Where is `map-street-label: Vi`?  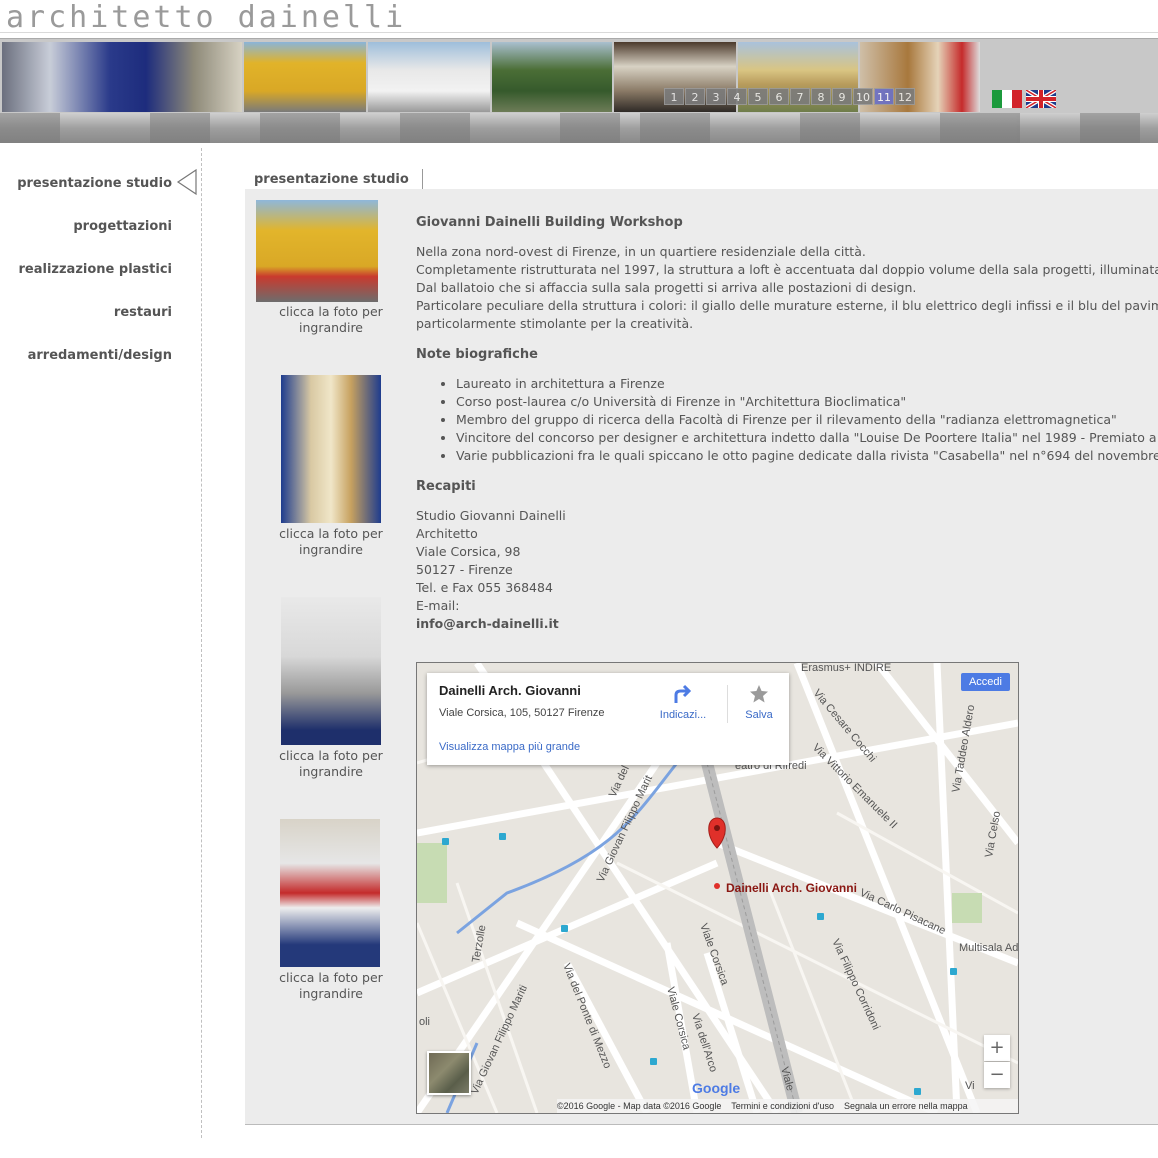 map-street-label: Vi is located at coordinates (970, 1086).